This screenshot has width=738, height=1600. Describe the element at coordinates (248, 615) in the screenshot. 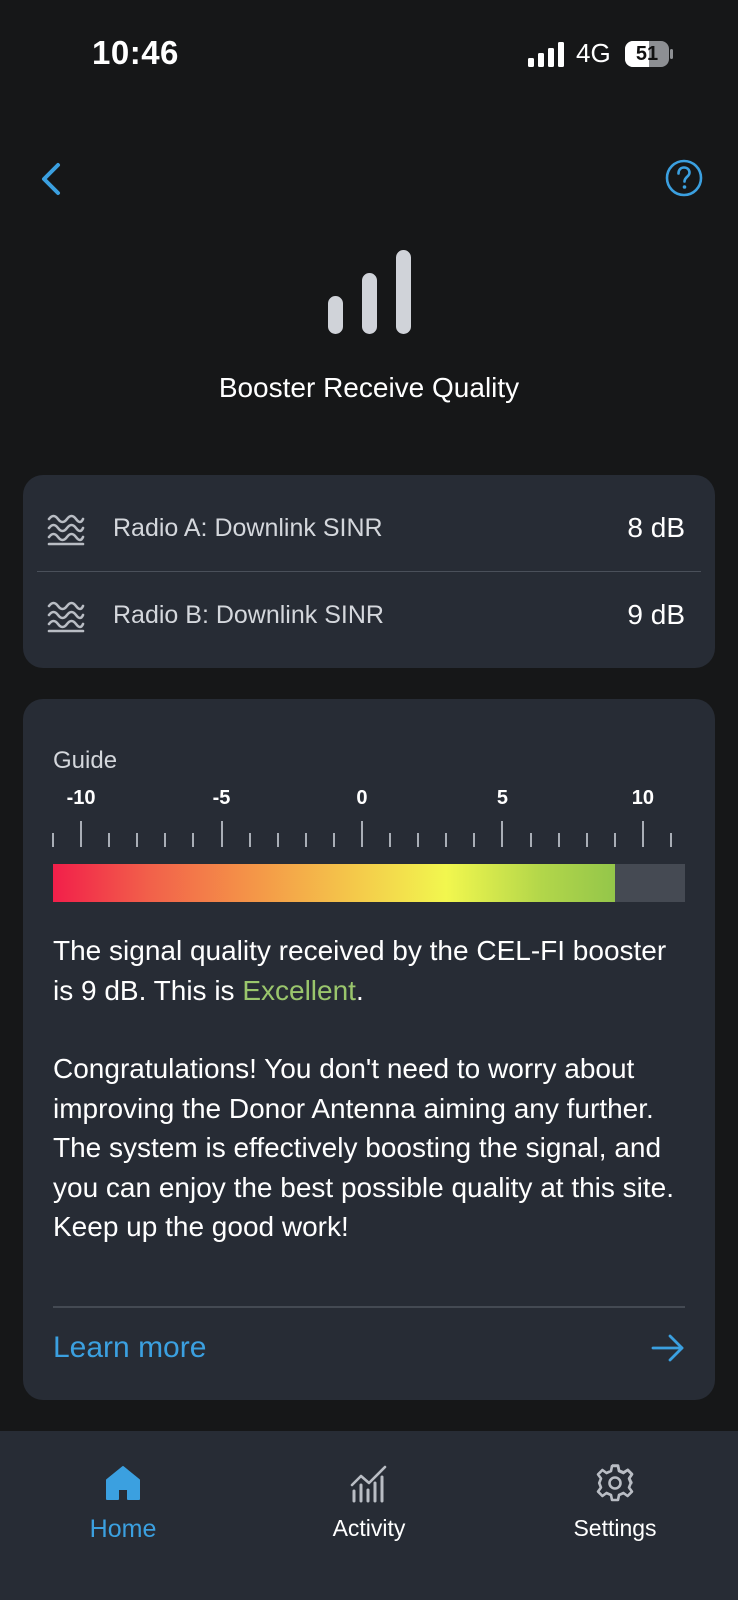

I see `radio-b-label: Radio B: Downlink SINR` at that location.